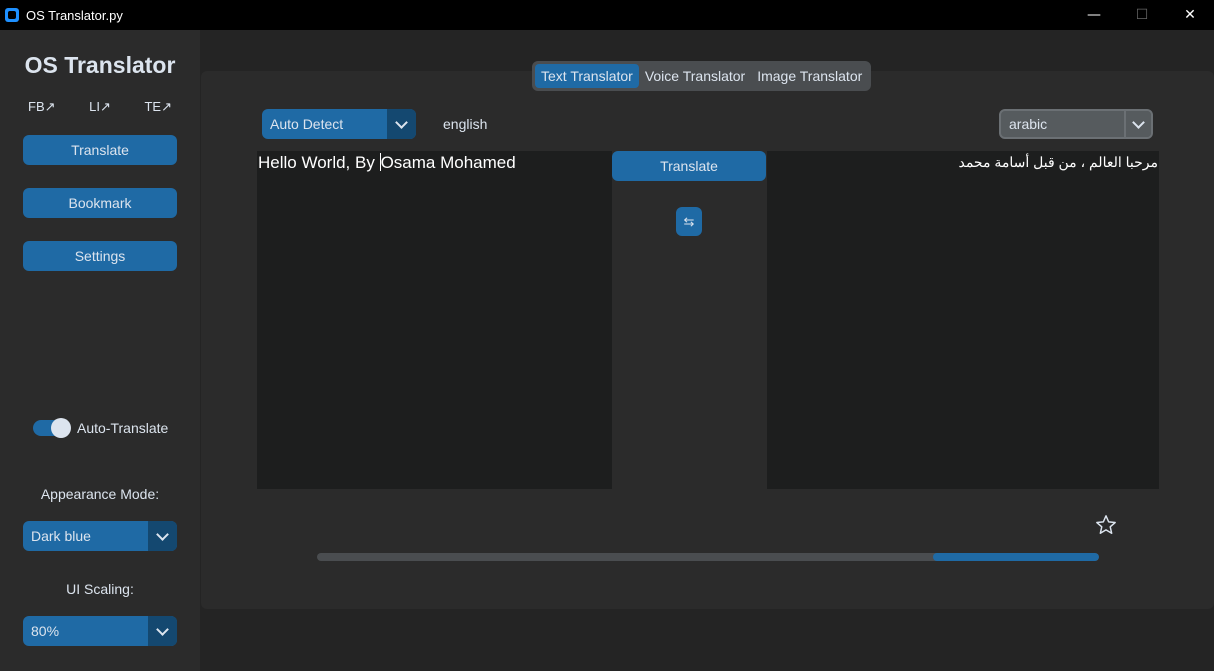 This screenshot has height=671, width=1214. I want to click on minimize-icon: —, so click(1094, 15).